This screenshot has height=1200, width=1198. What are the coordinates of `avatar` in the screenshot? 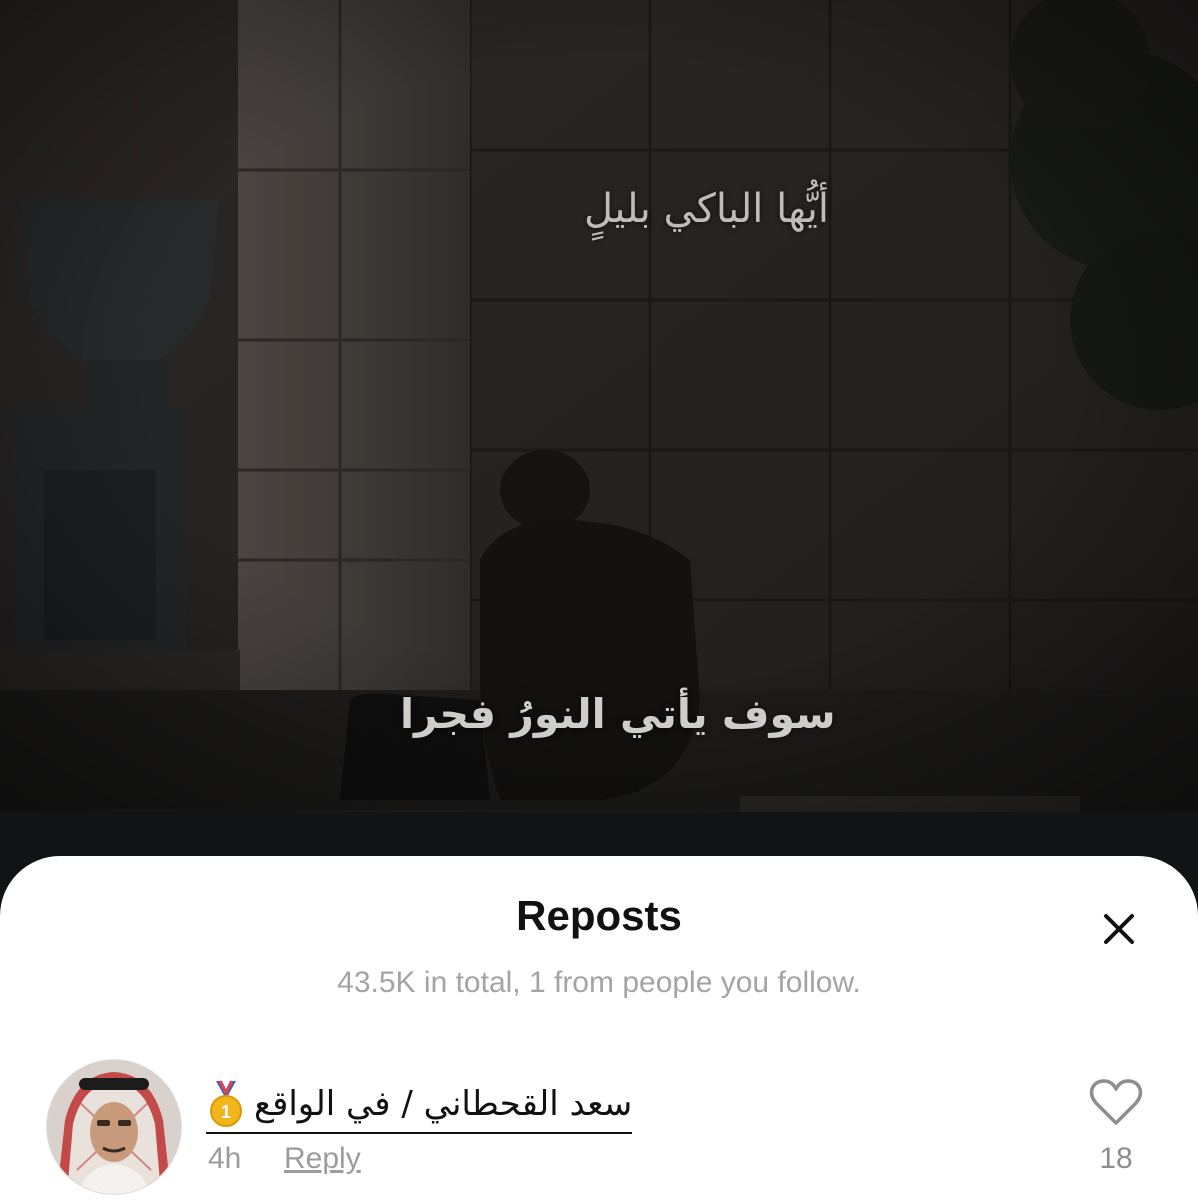 It's located at (114, 1127).